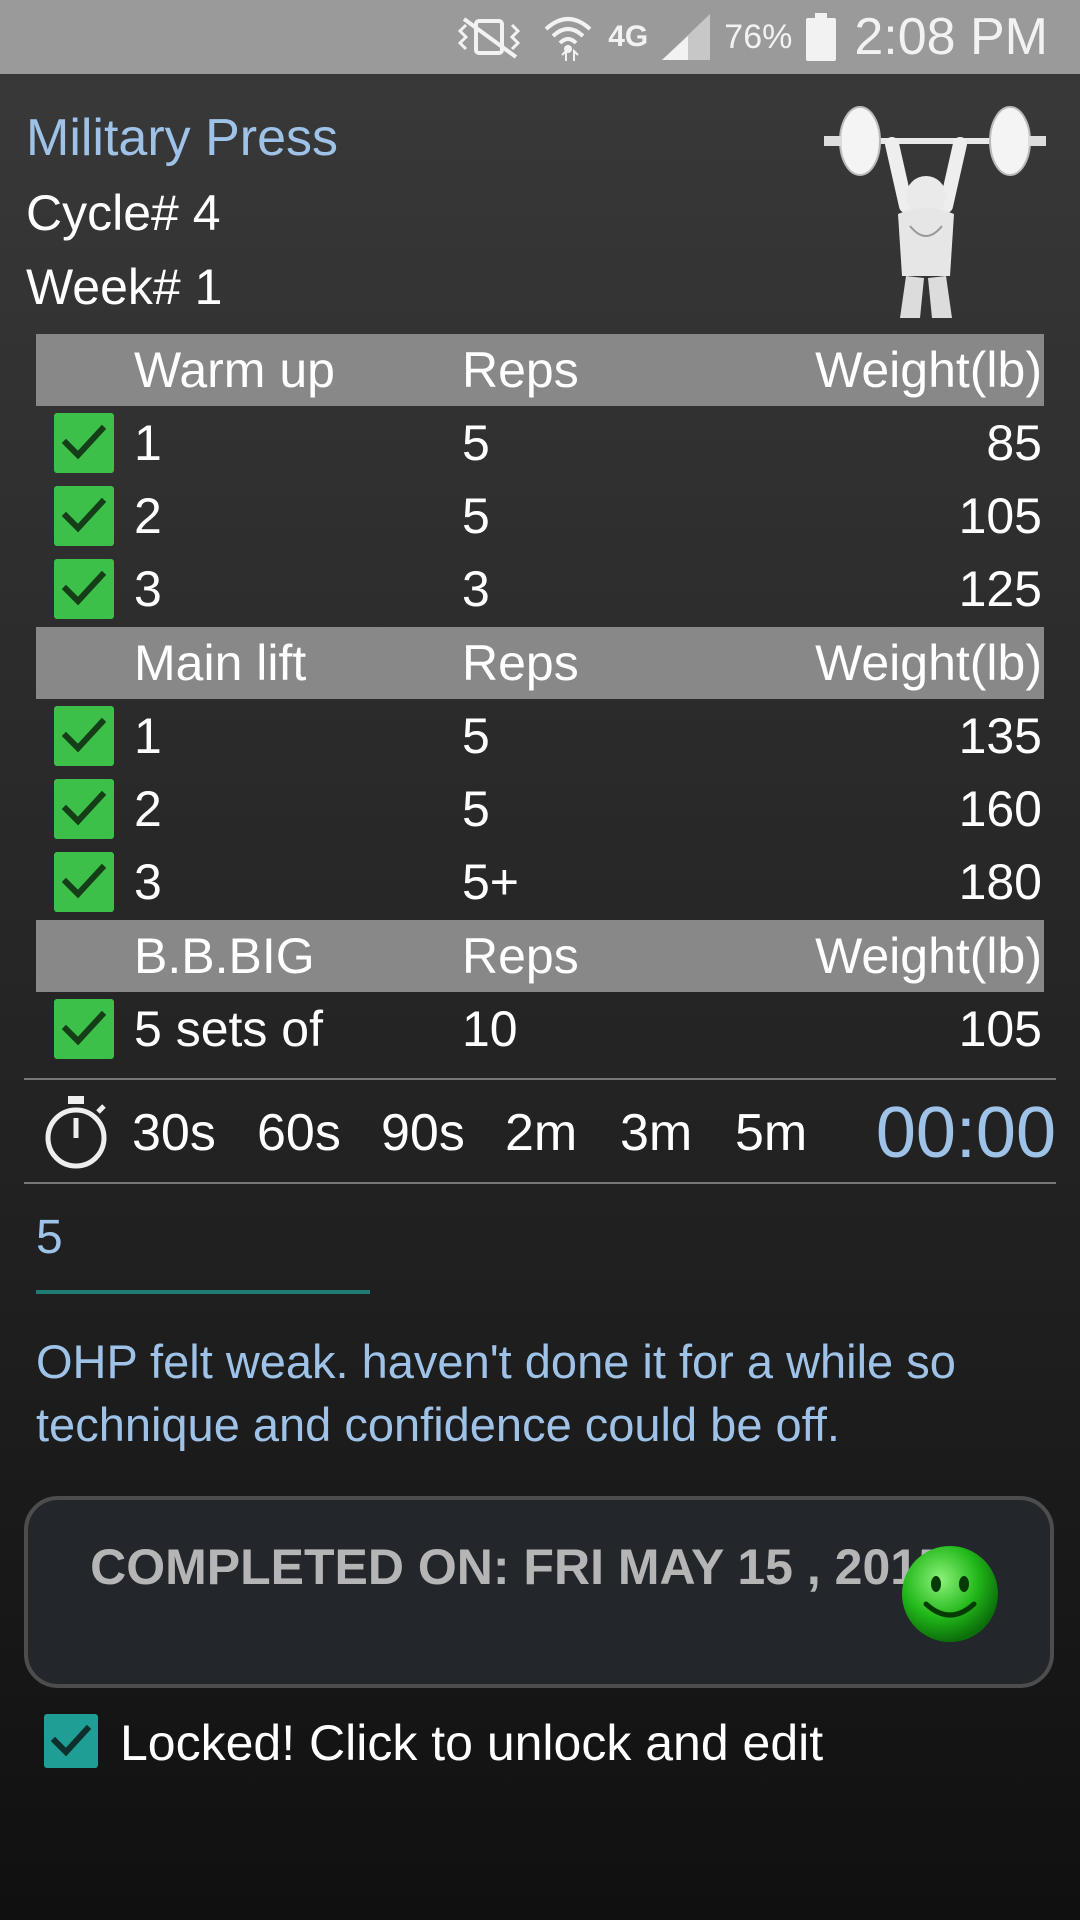 This screenshot has height=1920, width=1080. I want to click on rest-timer: 30s 60s 90s 2m 3m 5m 00:00, so click(540, 1133).